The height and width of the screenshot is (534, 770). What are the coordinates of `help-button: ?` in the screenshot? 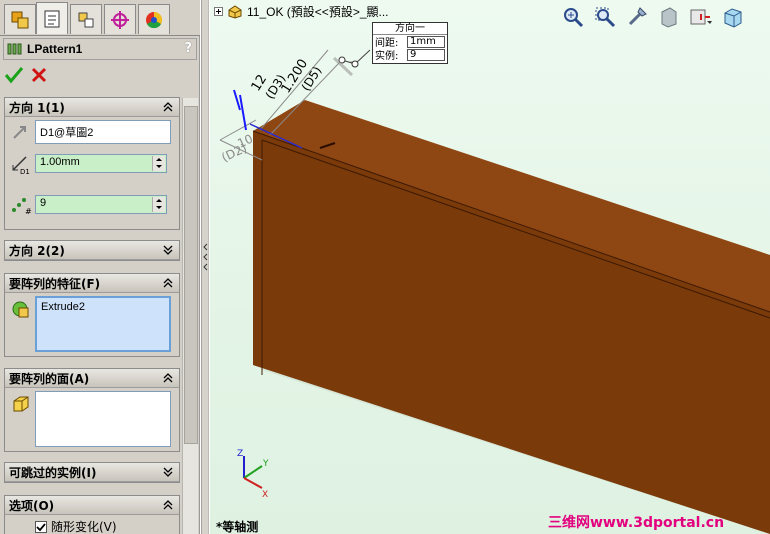 It's located at (188, 48).